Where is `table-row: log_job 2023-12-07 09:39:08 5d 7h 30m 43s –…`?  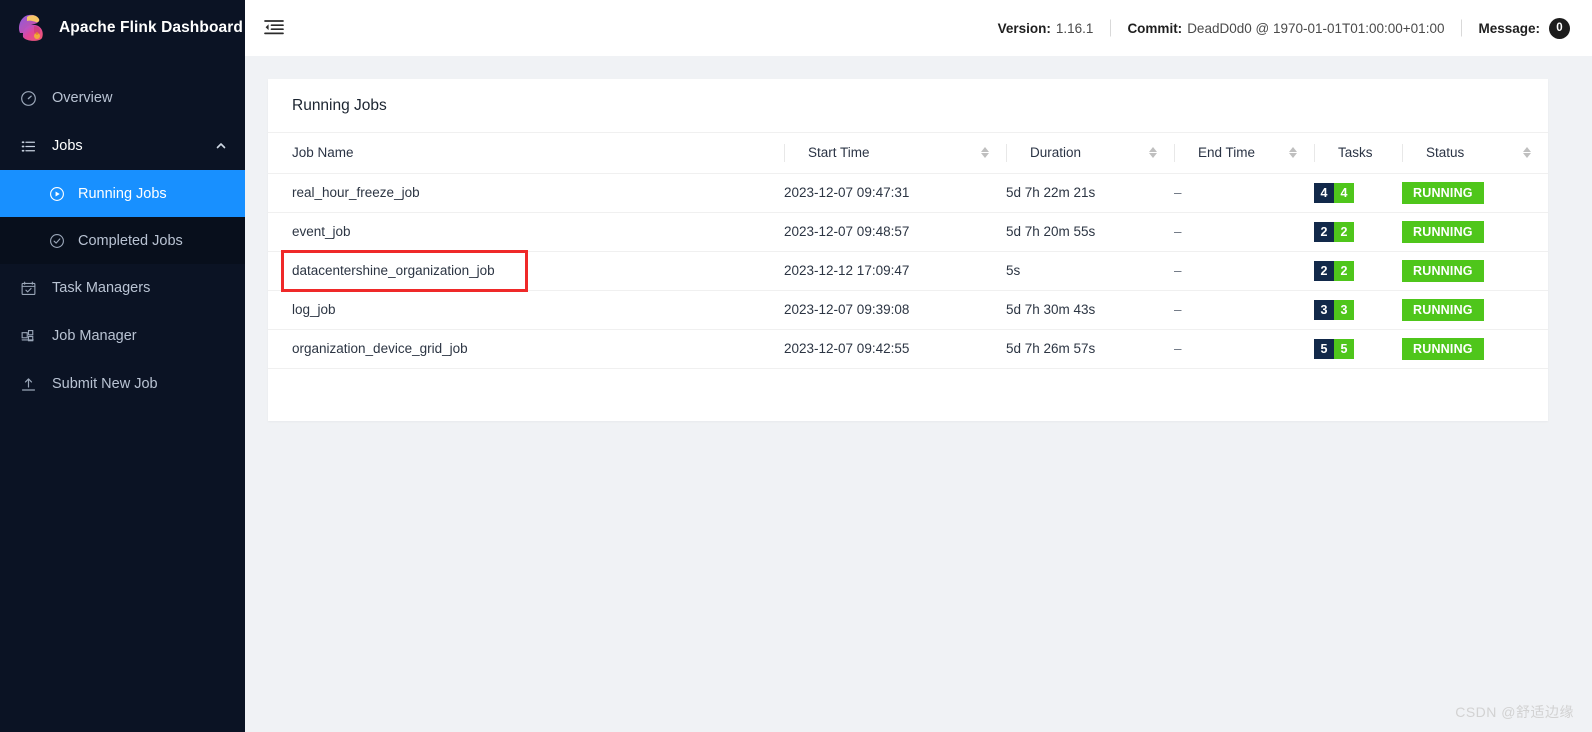
table-row: log_job 2023-12-07 09:39:08 5d 7h 30m 43s –… is located at coordinates (908, 310).